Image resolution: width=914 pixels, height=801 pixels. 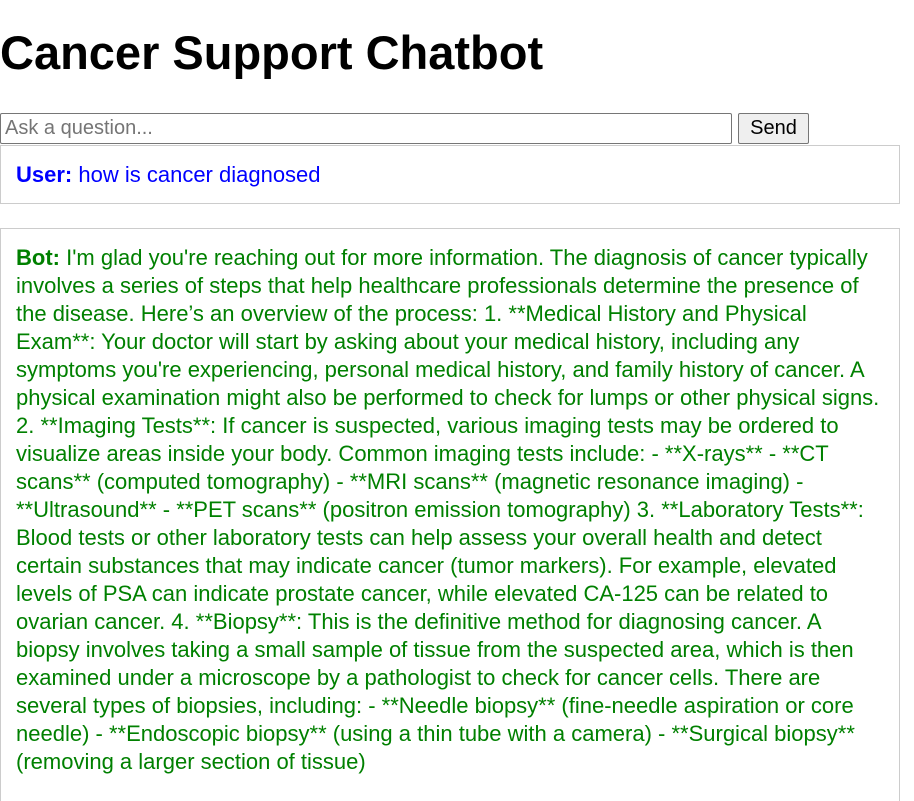 What do you see at coordinates (773, 128) in the screenshot?
I see `send-button: Send` at bounding box center [773, 128].